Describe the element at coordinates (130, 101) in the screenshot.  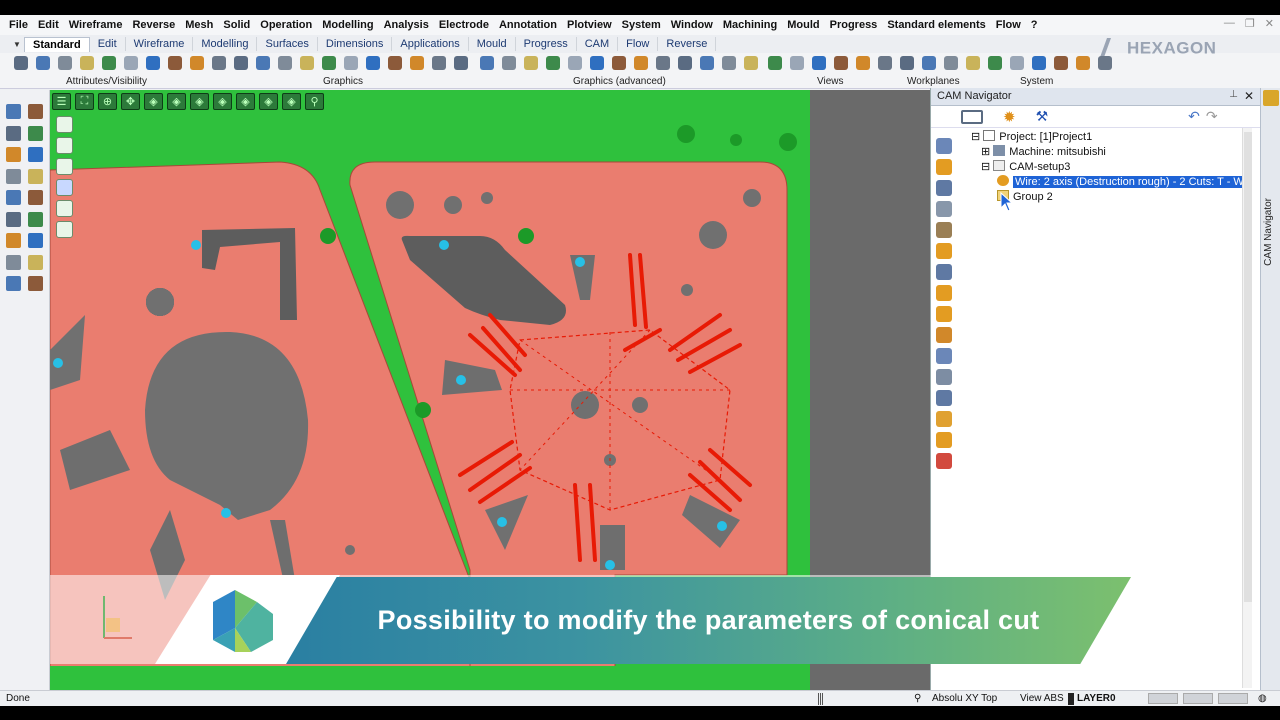
I see `view-rotate-icon: ✥` at that location.